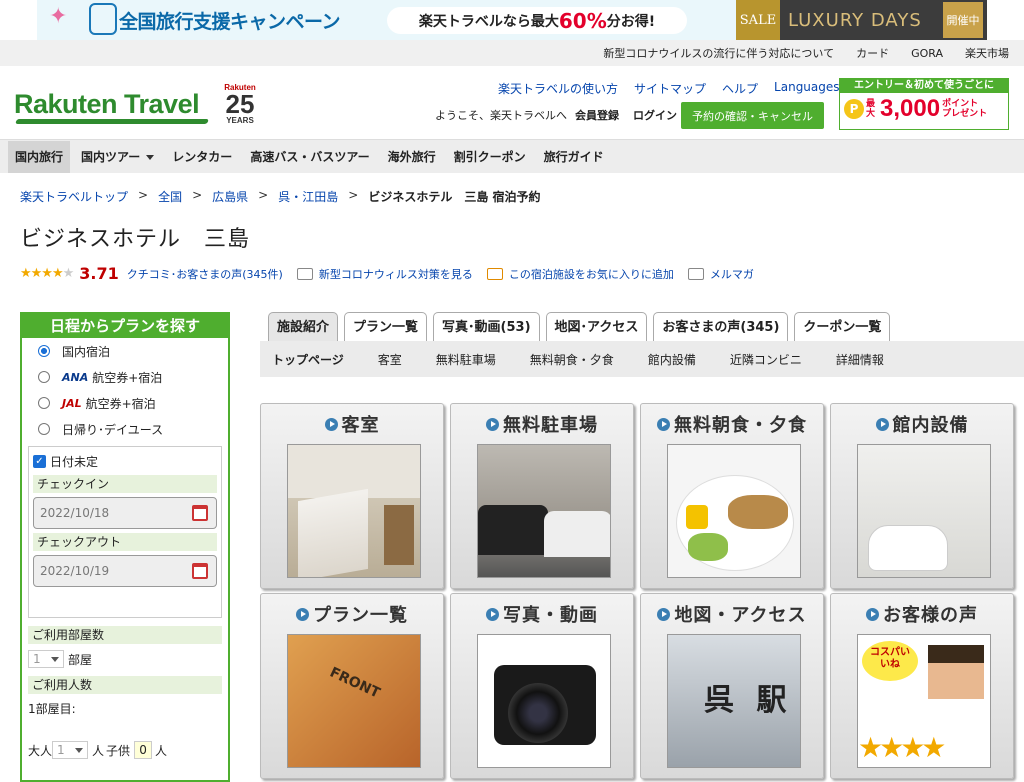 This screenshot has width=1024, height=782. Describe the element at coordinates (927, 53) in the screenshot. I see `util-gora-link: GORA` at that location.